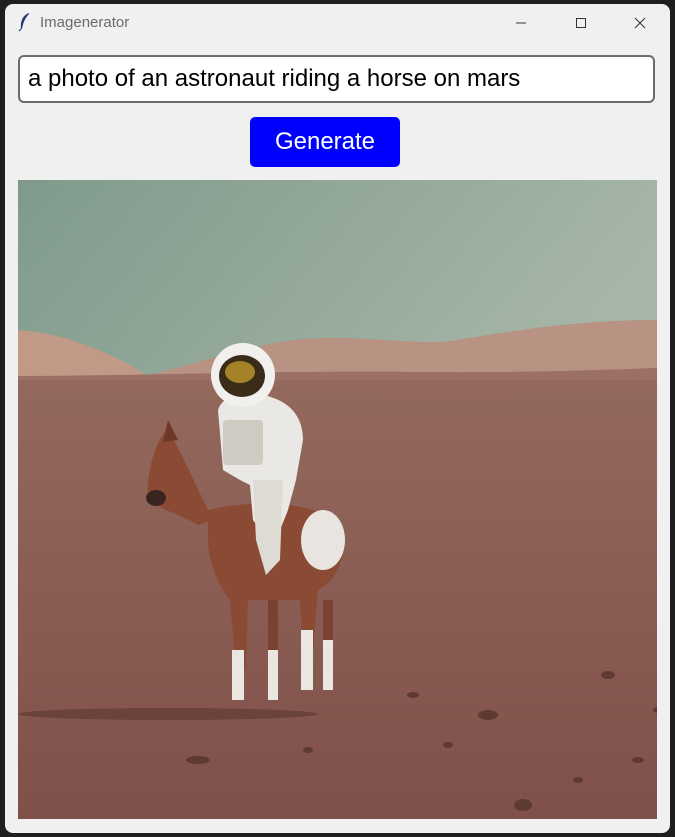 This screenshot has width=675, height=837. I want to click on minimize-icon, so click(521, 23).